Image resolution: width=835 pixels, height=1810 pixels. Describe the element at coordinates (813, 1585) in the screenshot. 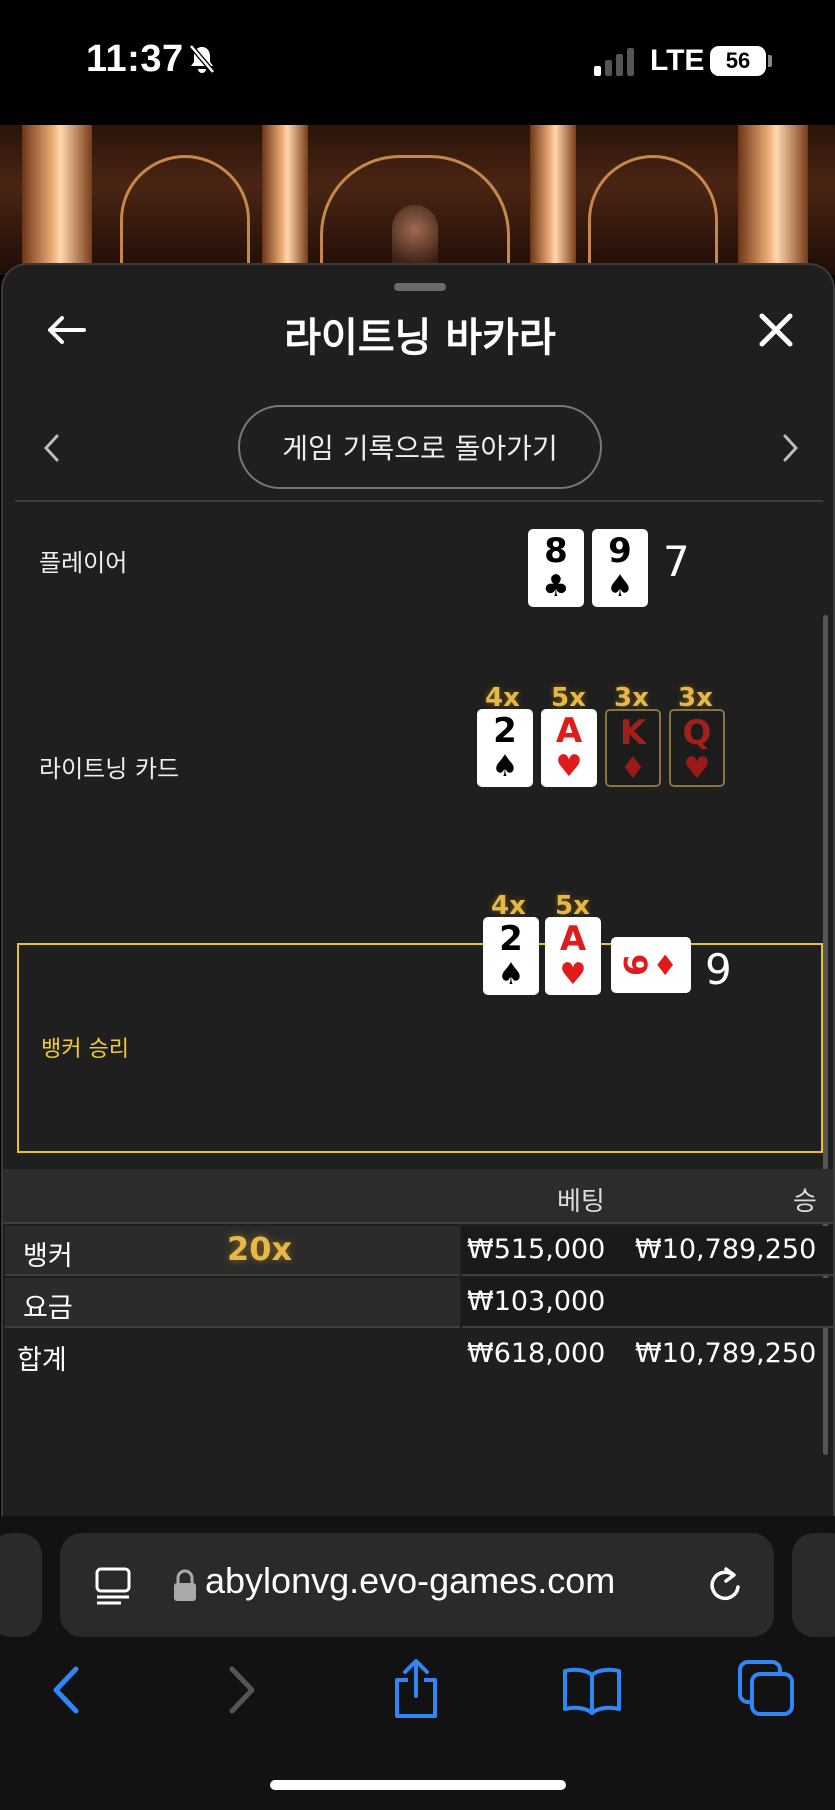

I see `next-tab-preview` at that location.